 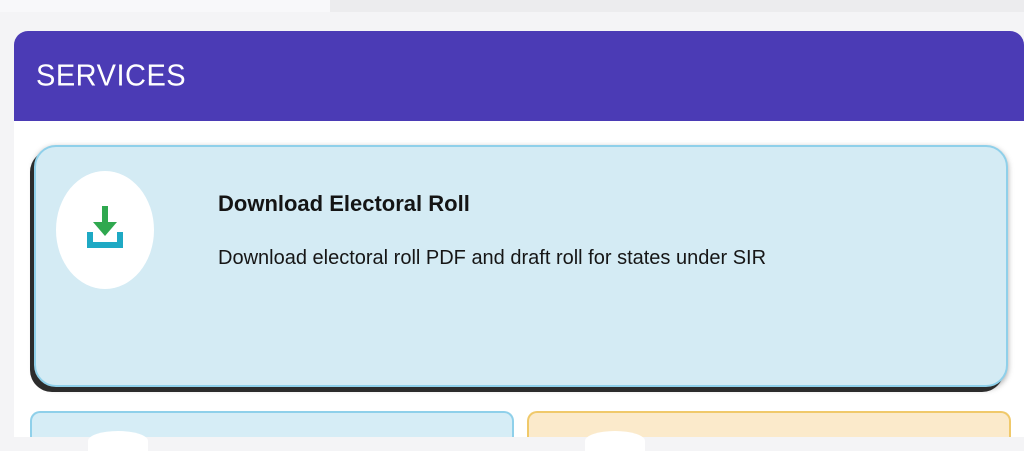 I want to click on download-icon, so click(x=105, y=230).